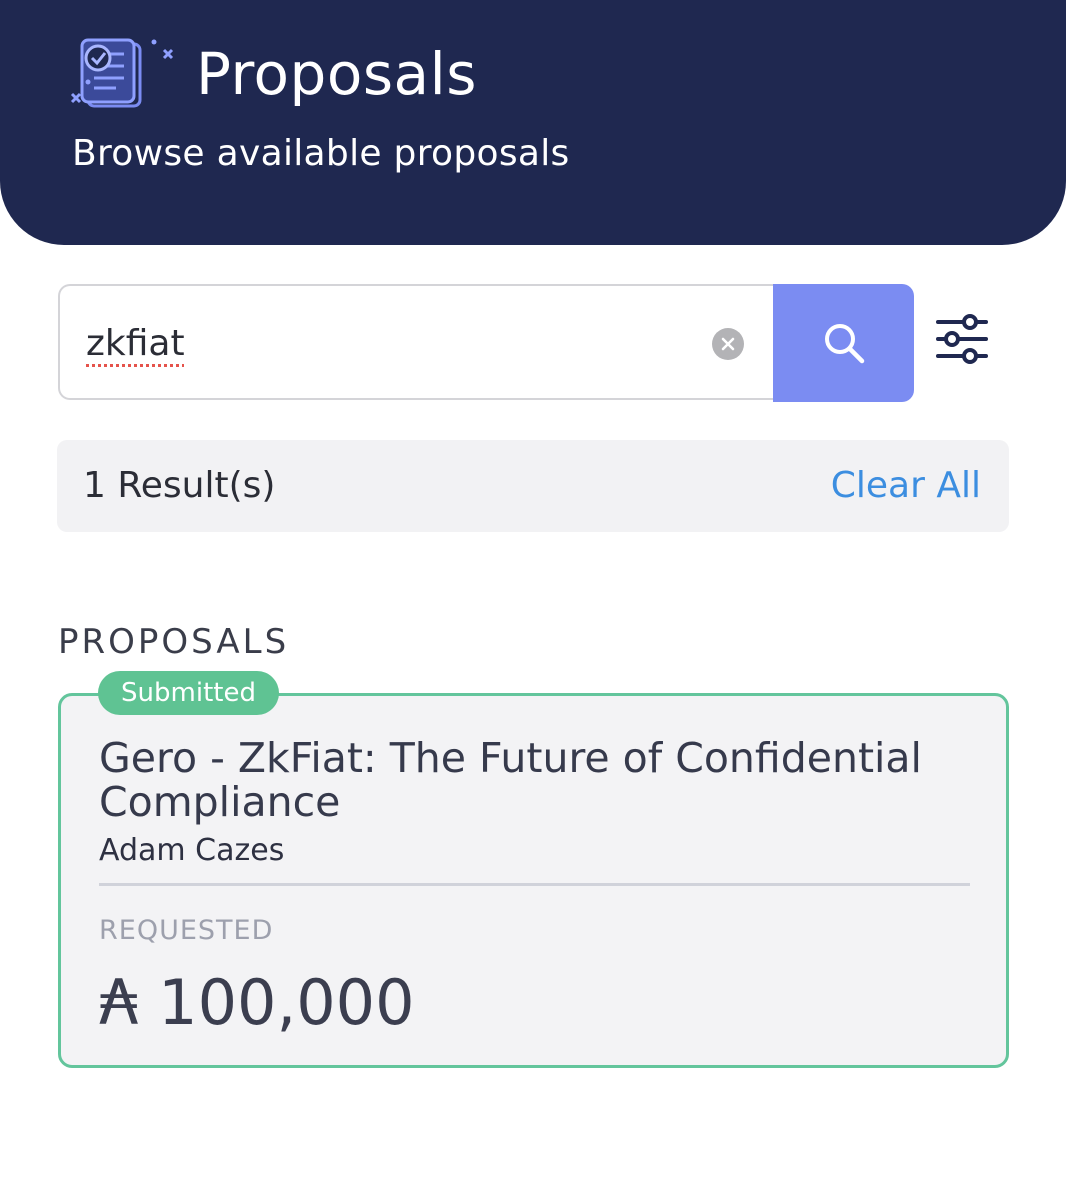  I want to click on clear-circle-icon, so click(728, 344).